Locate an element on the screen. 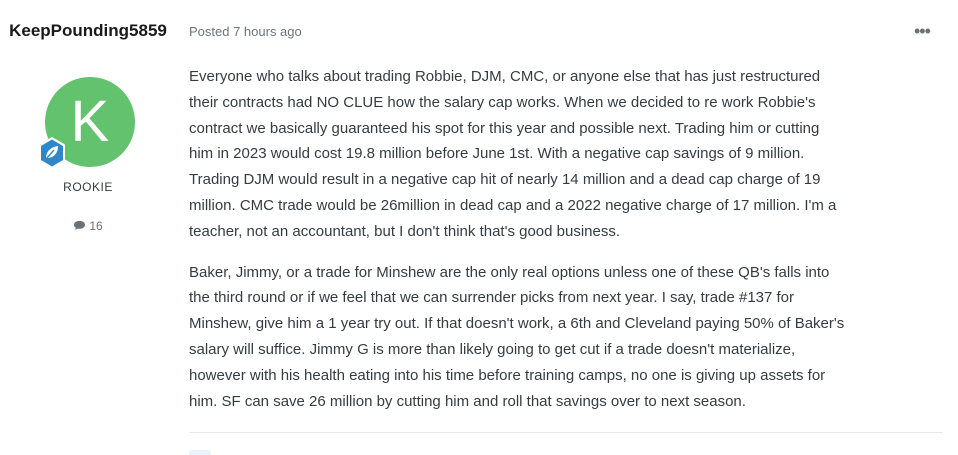  leaf-badge-icon is located at coordinates (52, 153).